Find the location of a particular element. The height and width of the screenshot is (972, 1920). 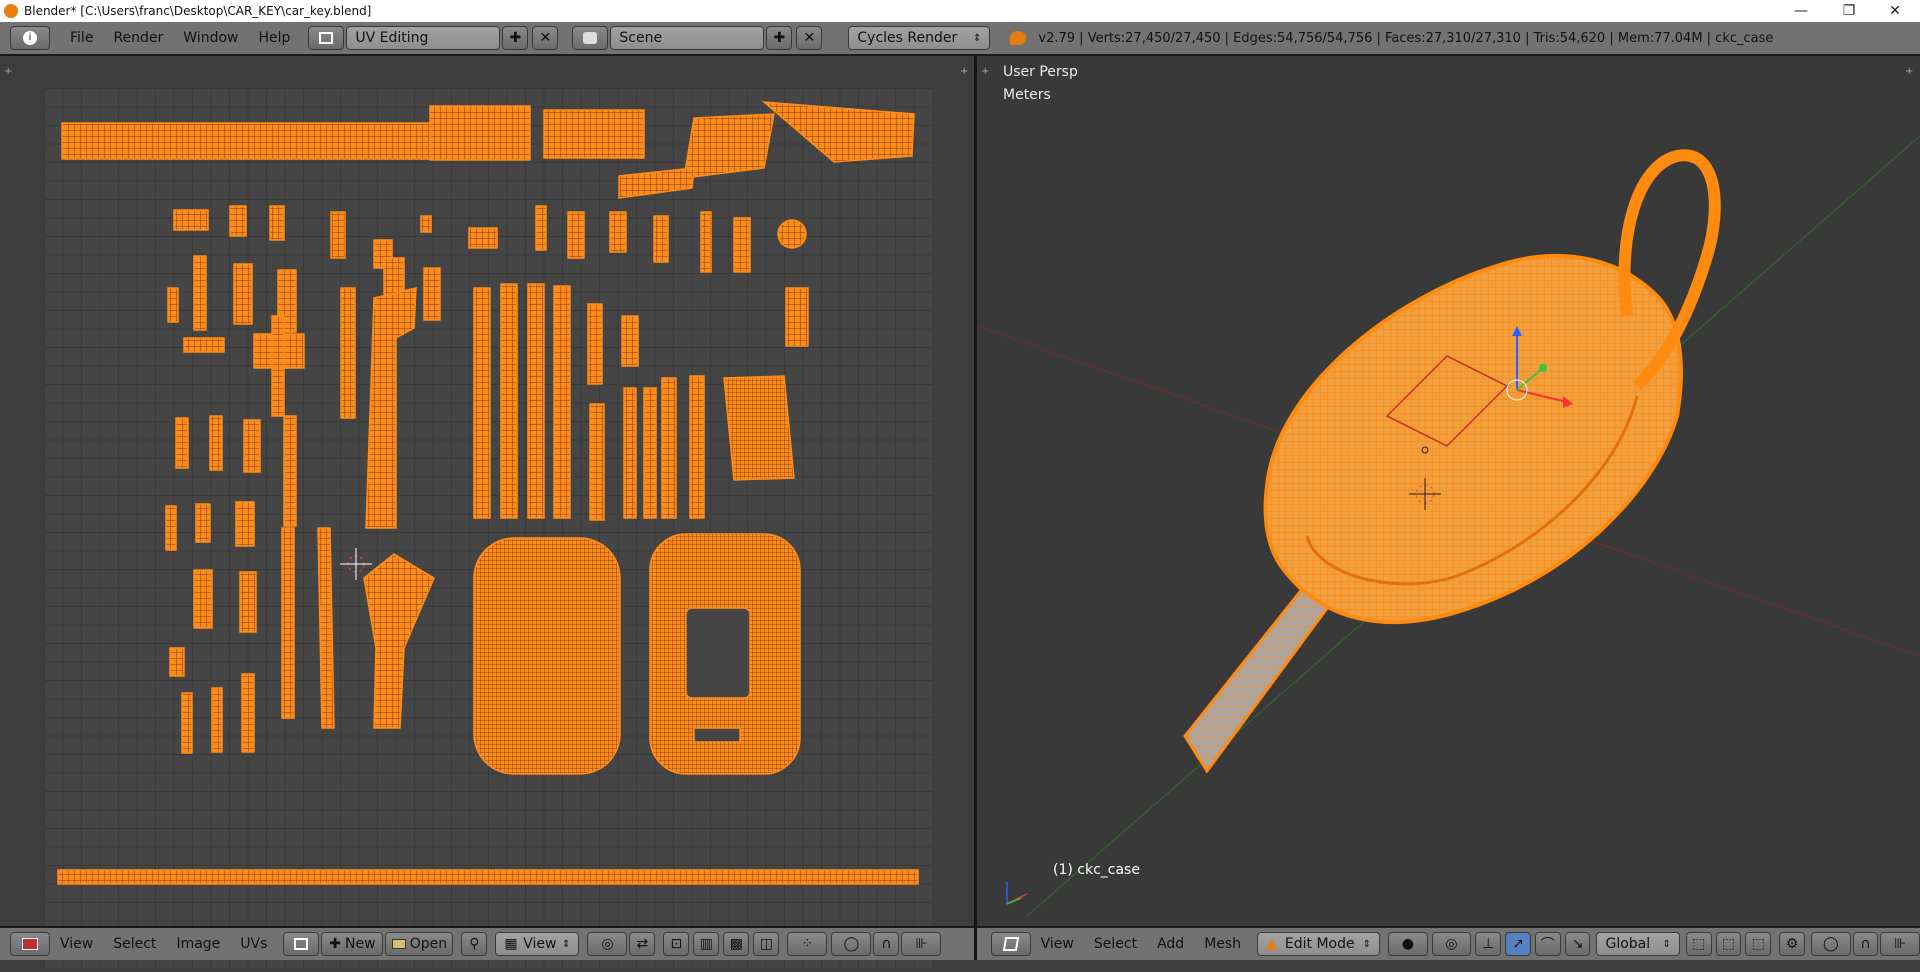

view-axis-widget is located at coordinates (1017, 893).